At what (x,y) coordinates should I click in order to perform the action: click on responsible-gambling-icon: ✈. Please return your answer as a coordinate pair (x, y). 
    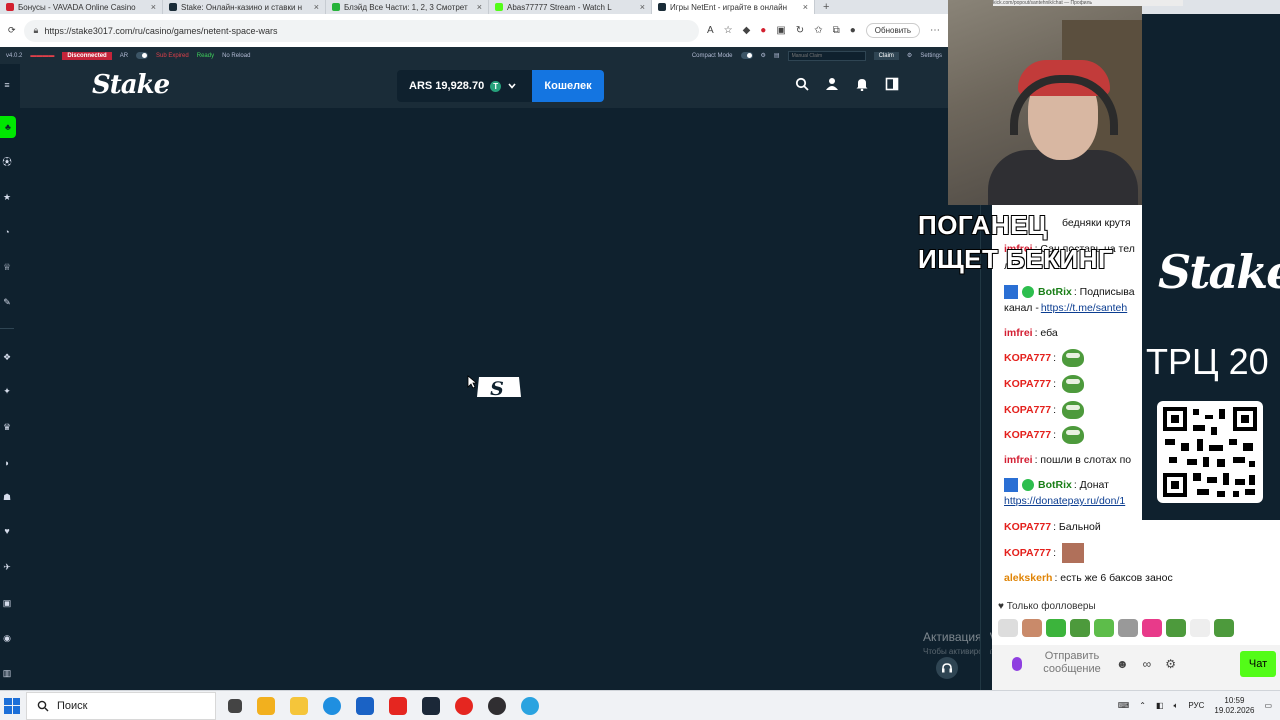
    Looking at the image, I should click on (7, 567).